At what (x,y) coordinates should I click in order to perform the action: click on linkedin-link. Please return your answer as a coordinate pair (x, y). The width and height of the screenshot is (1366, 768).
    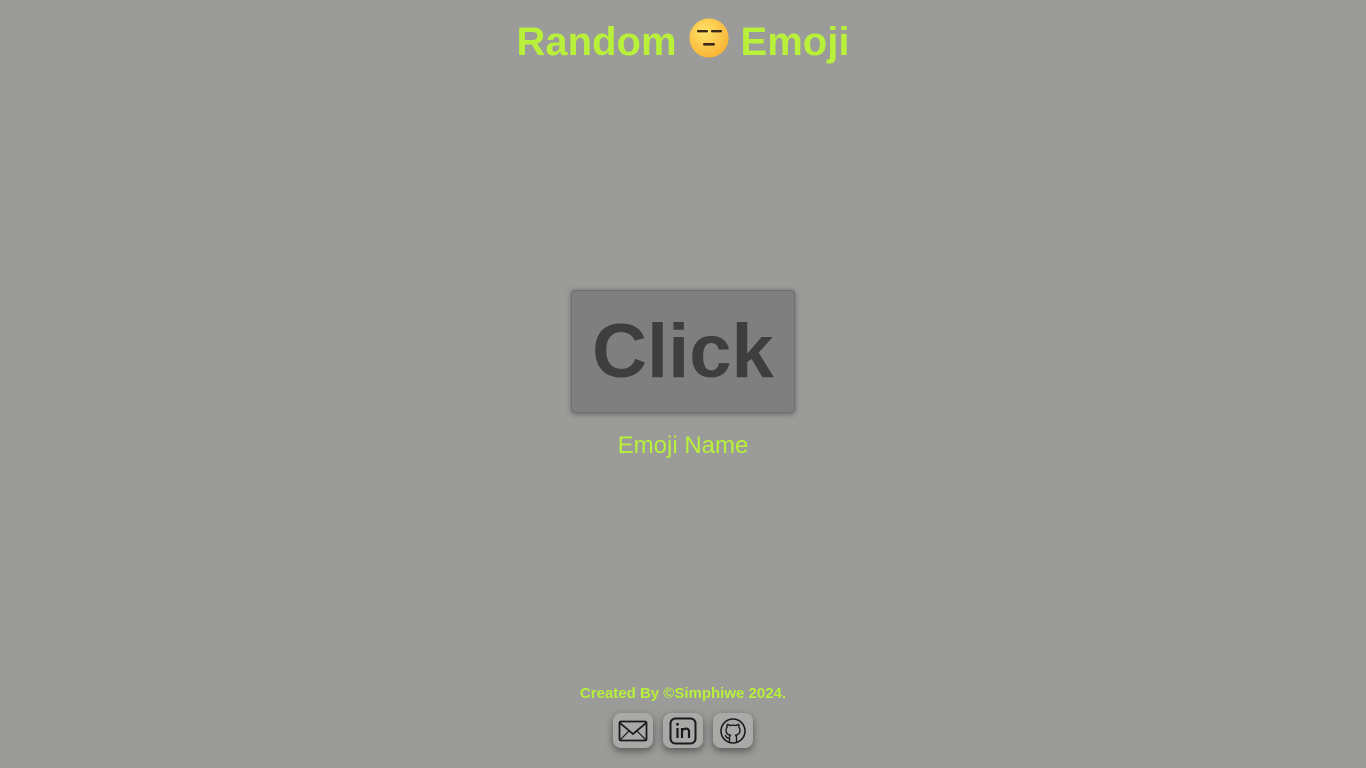
    Looking at the image, I should click on (683, 730).